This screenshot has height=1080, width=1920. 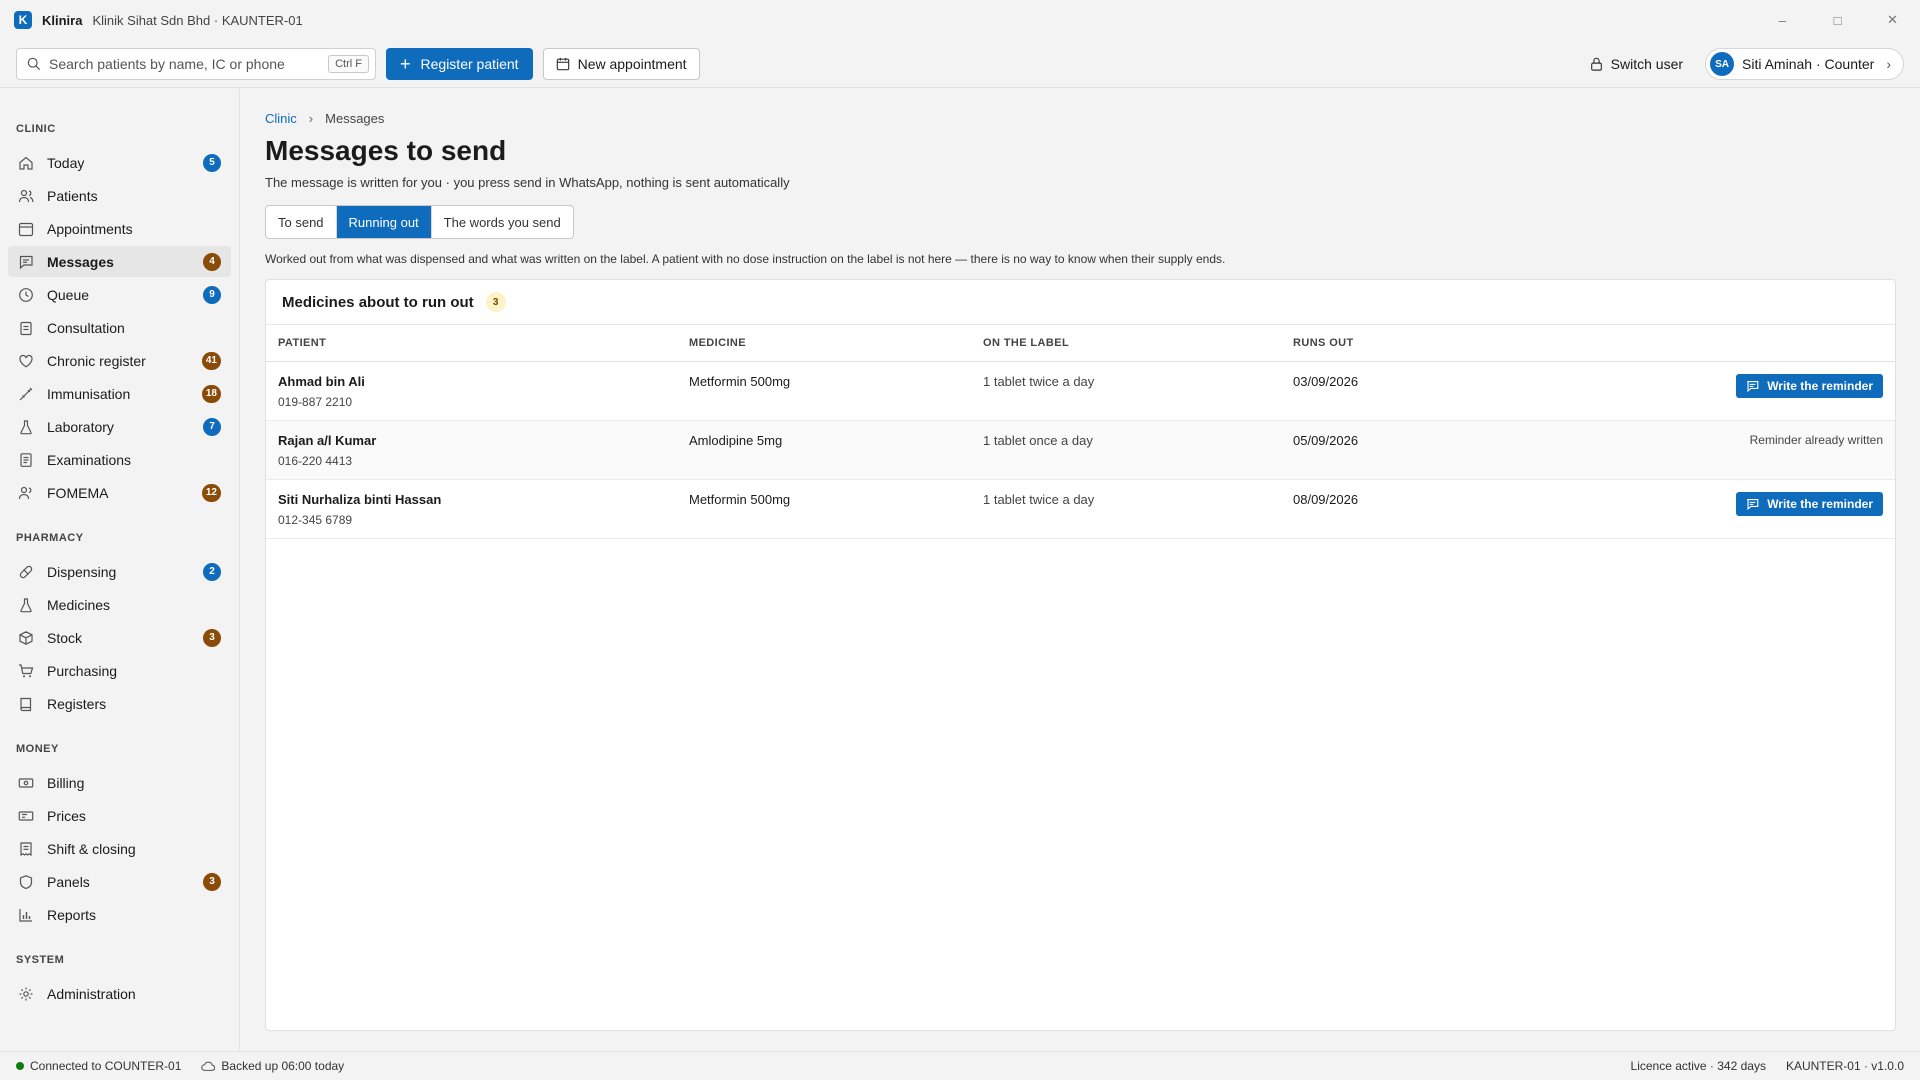 I want to click on sidebar-item-label: Medicines, so click(x=79, y=604).